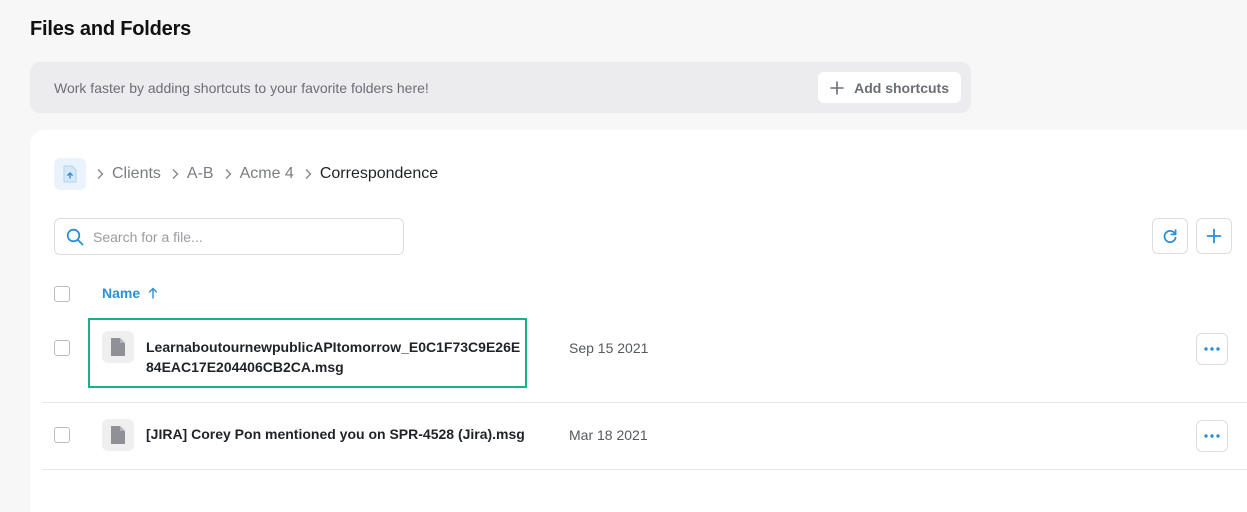 The image size is (1247, 512). Describe the element at coordinates (62, 294) in the screenshot. I see `select-all-checkbox` at that location.